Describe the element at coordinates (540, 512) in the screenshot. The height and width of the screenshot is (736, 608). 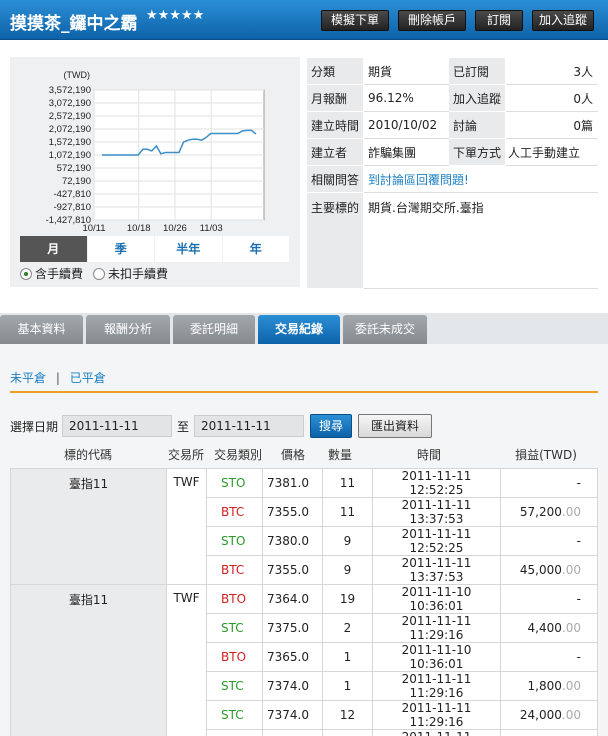
I see `pl-value: 57,200` at that location.